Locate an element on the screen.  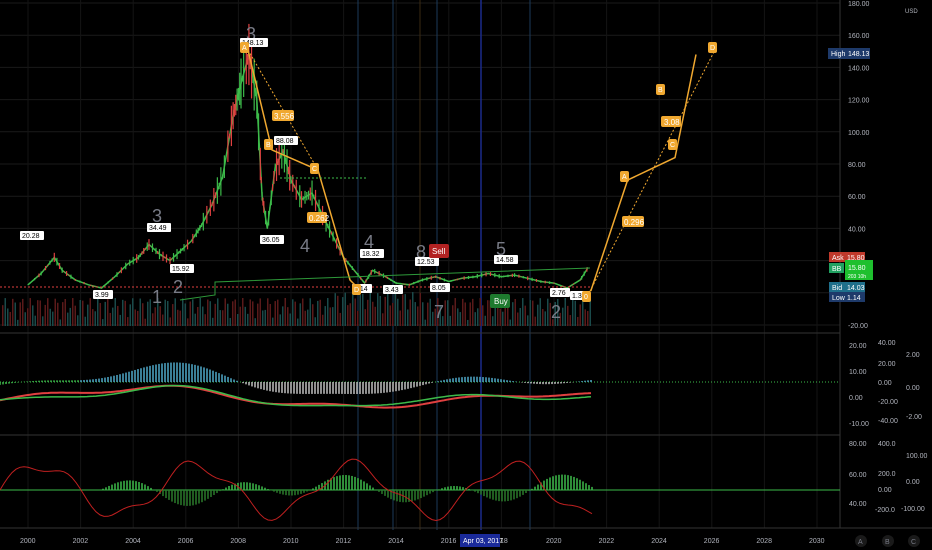
price-tag-bid: Bid 14.03 is located at coordinates (847, 287).